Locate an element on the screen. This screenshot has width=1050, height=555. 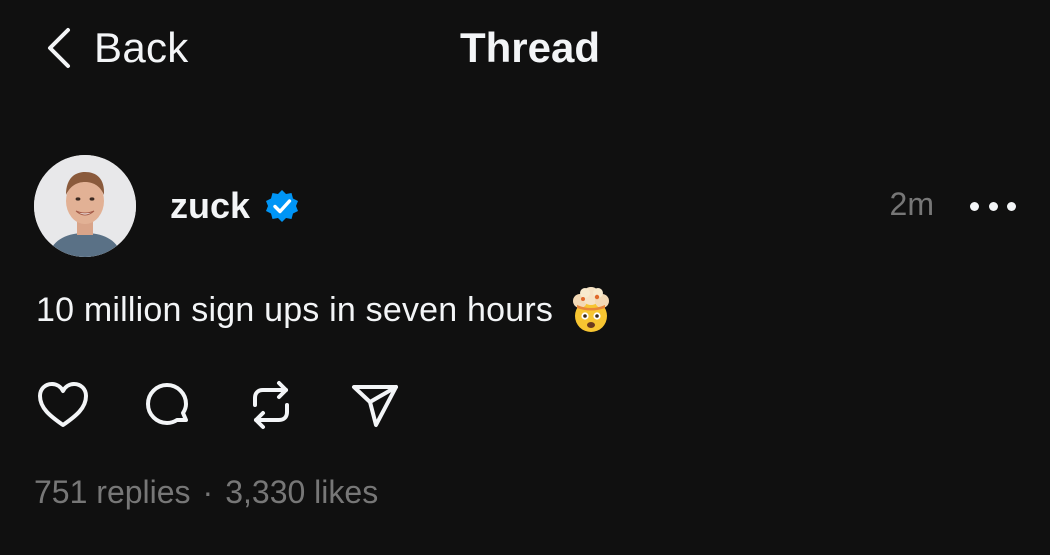
profile-photo is located at coordinates (85, 206).